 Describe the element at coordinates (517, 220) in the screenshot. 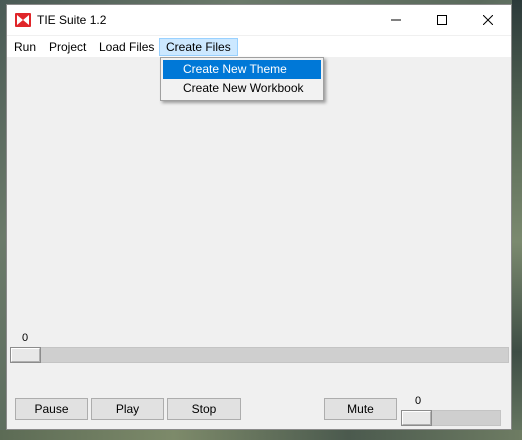

I see `desktop-background-right` at that location.